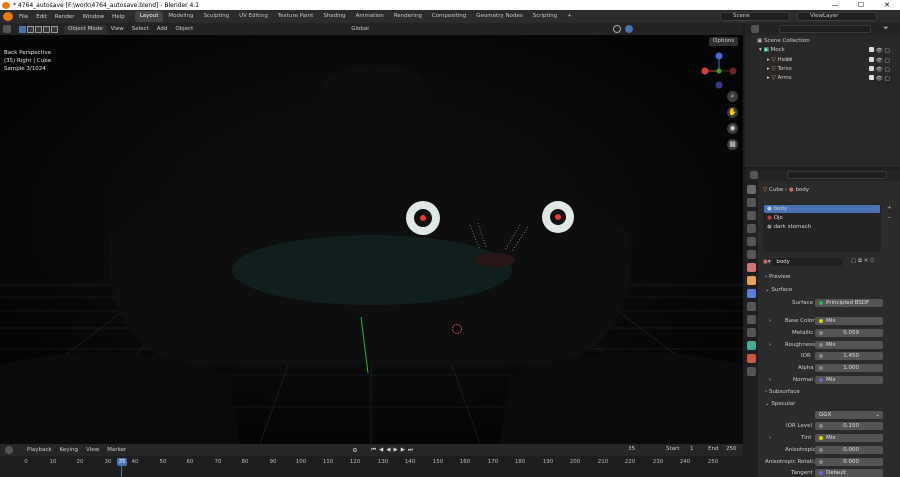 Image resolution: width=900 pixels, height=477 pixels. I want to click on data-tab-icon, so click(751, 345).